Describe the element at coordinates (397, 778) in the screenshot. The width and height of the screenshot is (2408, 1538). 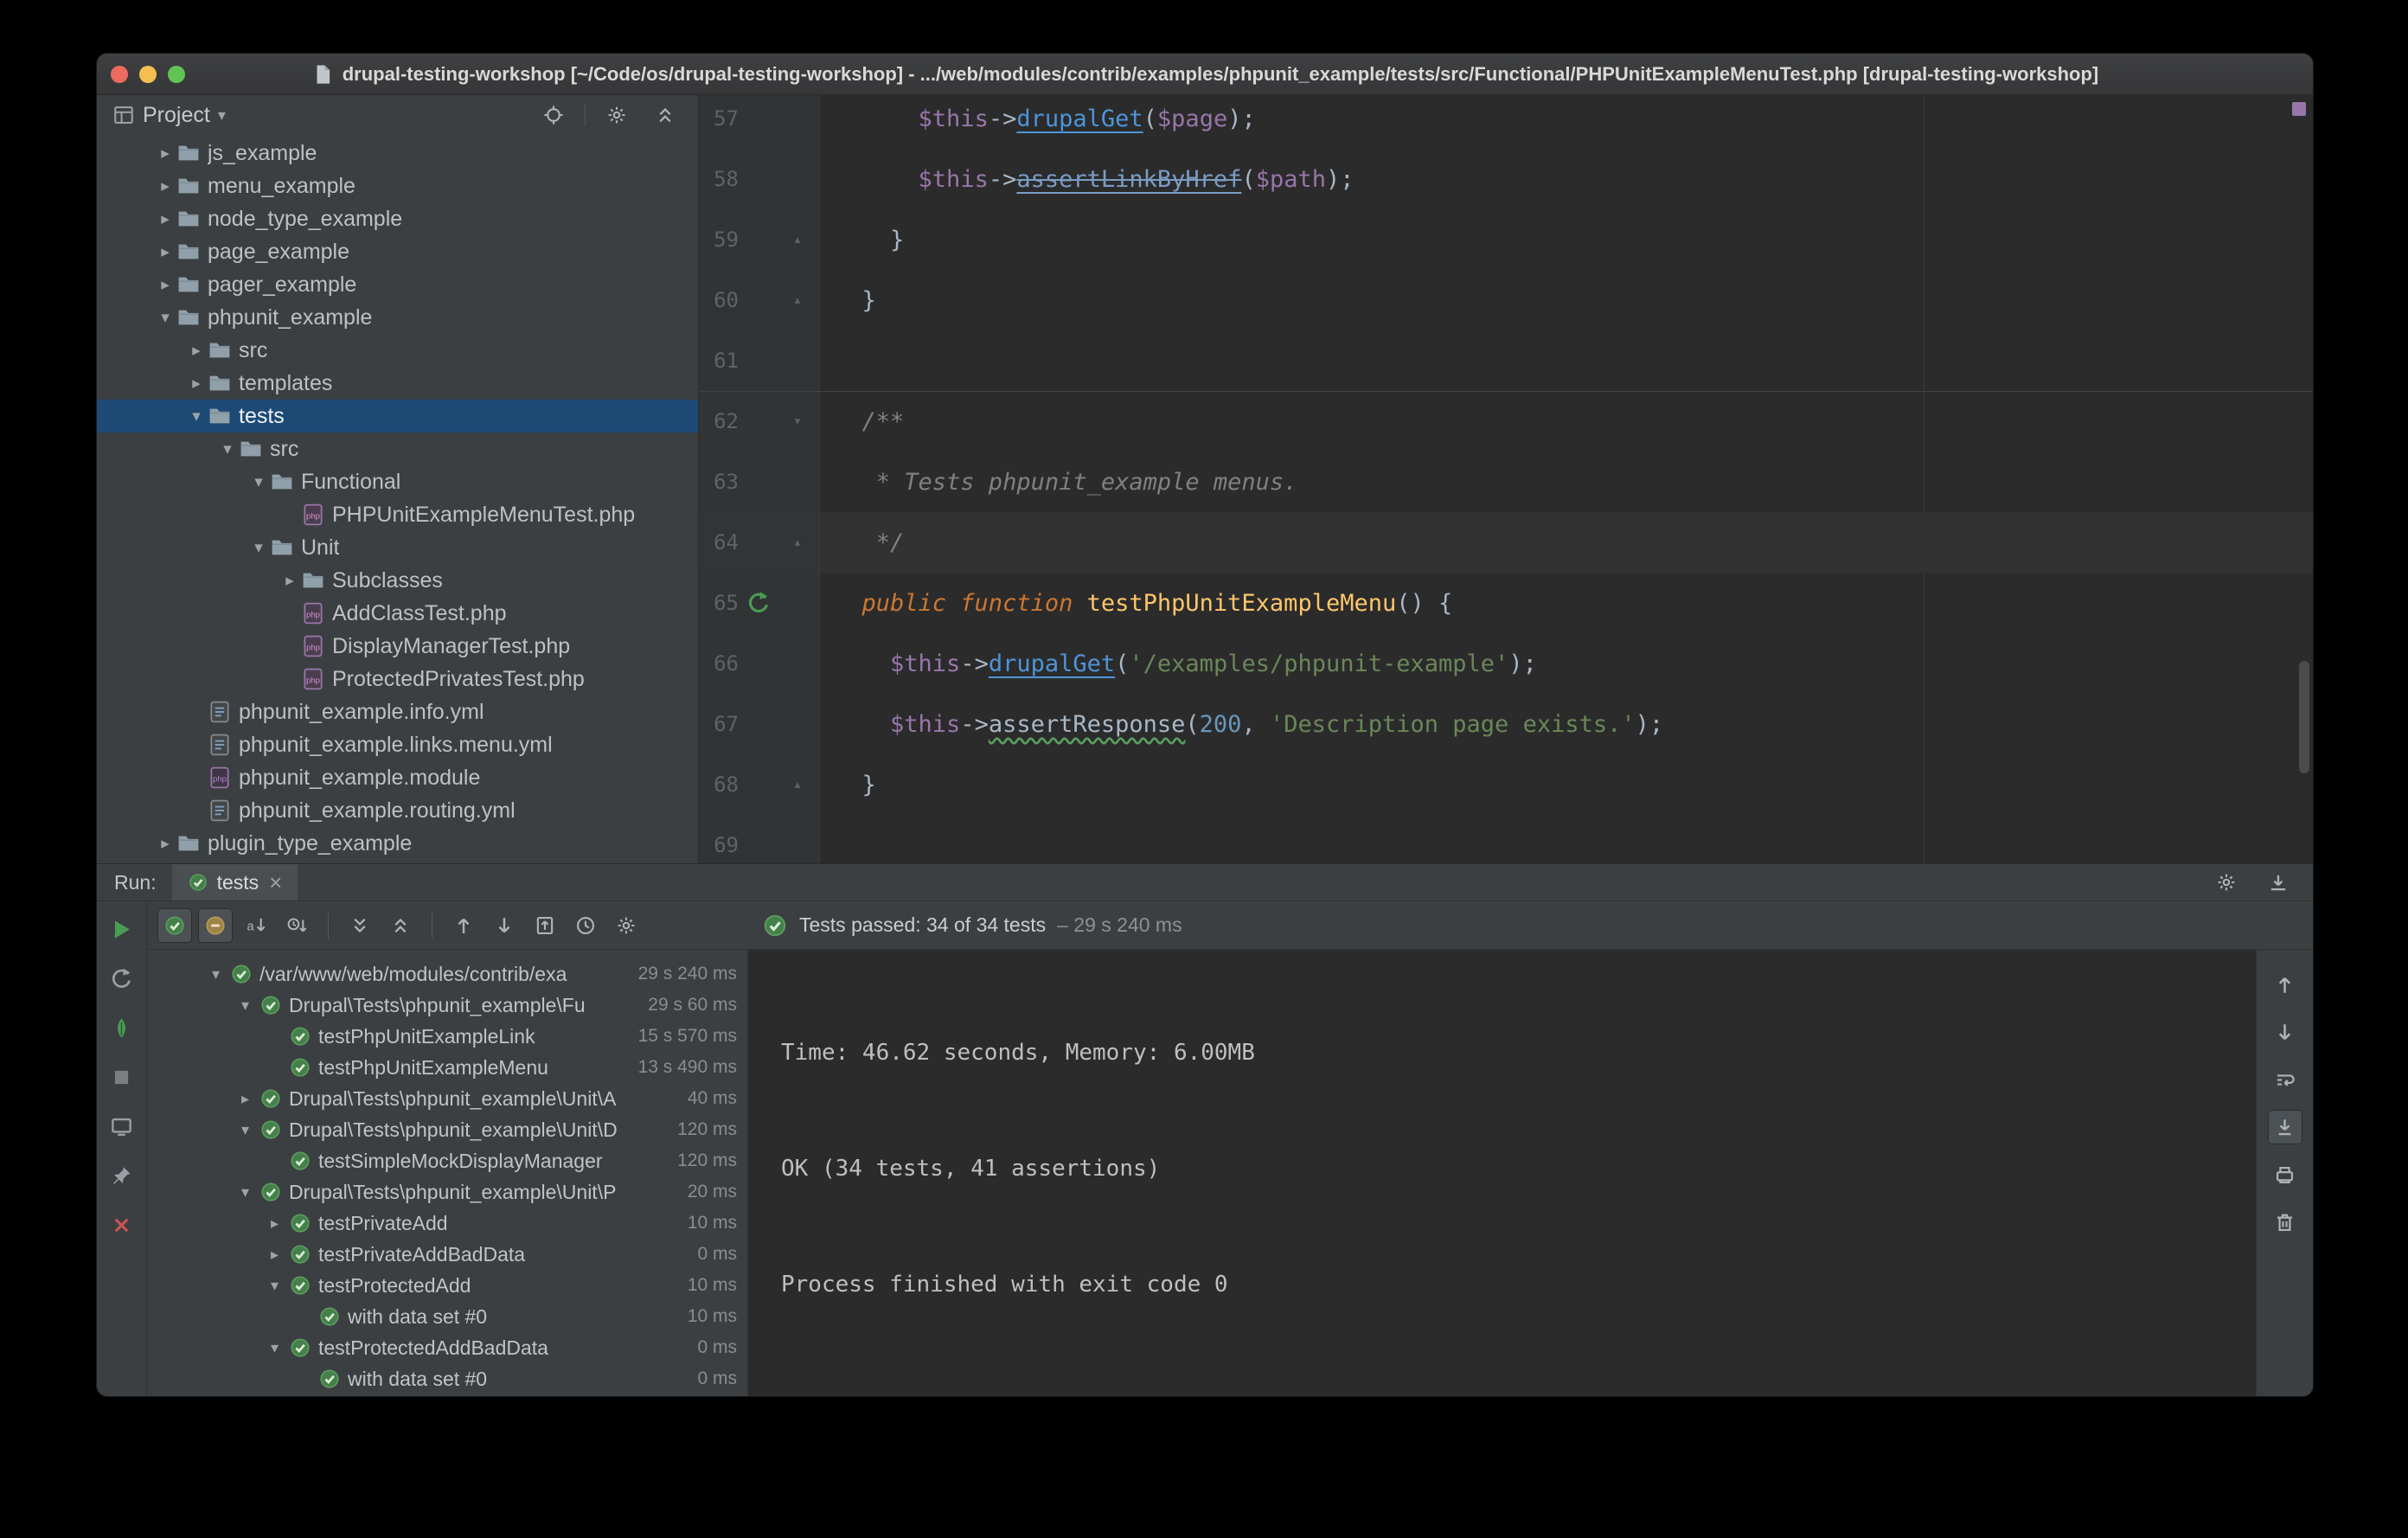
I see `project-tree-item-phpunit_example.module: php phpunit_example.module` at that location.